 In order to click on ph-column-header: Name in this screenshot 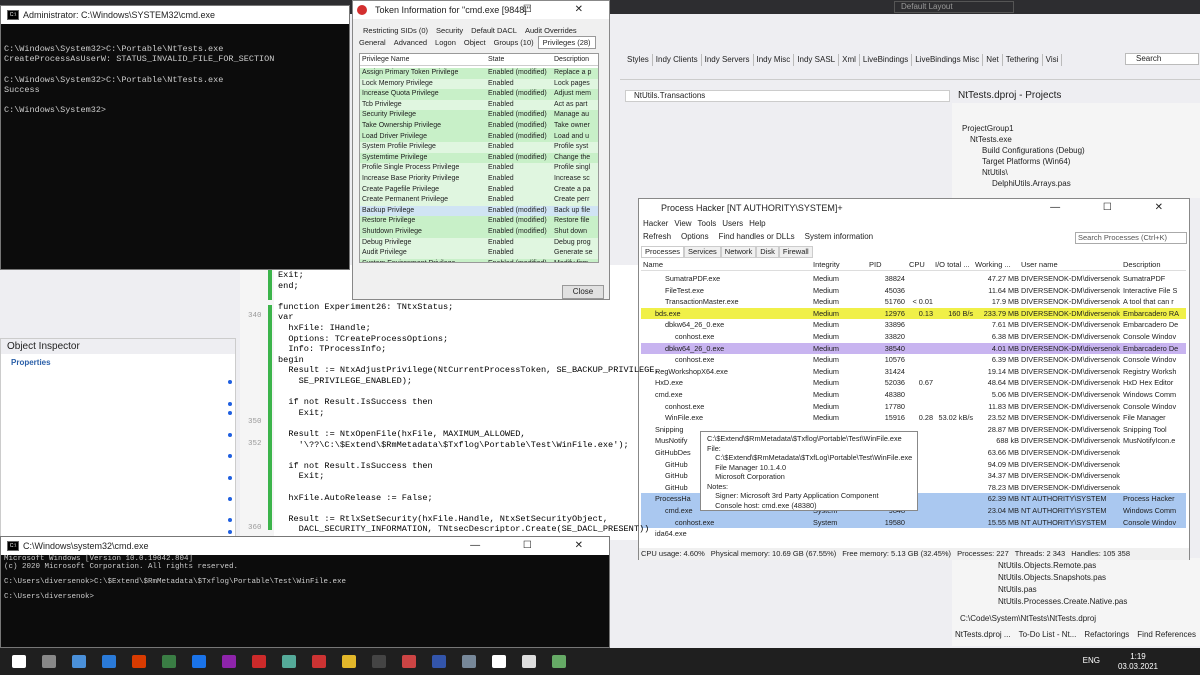, I will do `click(727, 264)`.